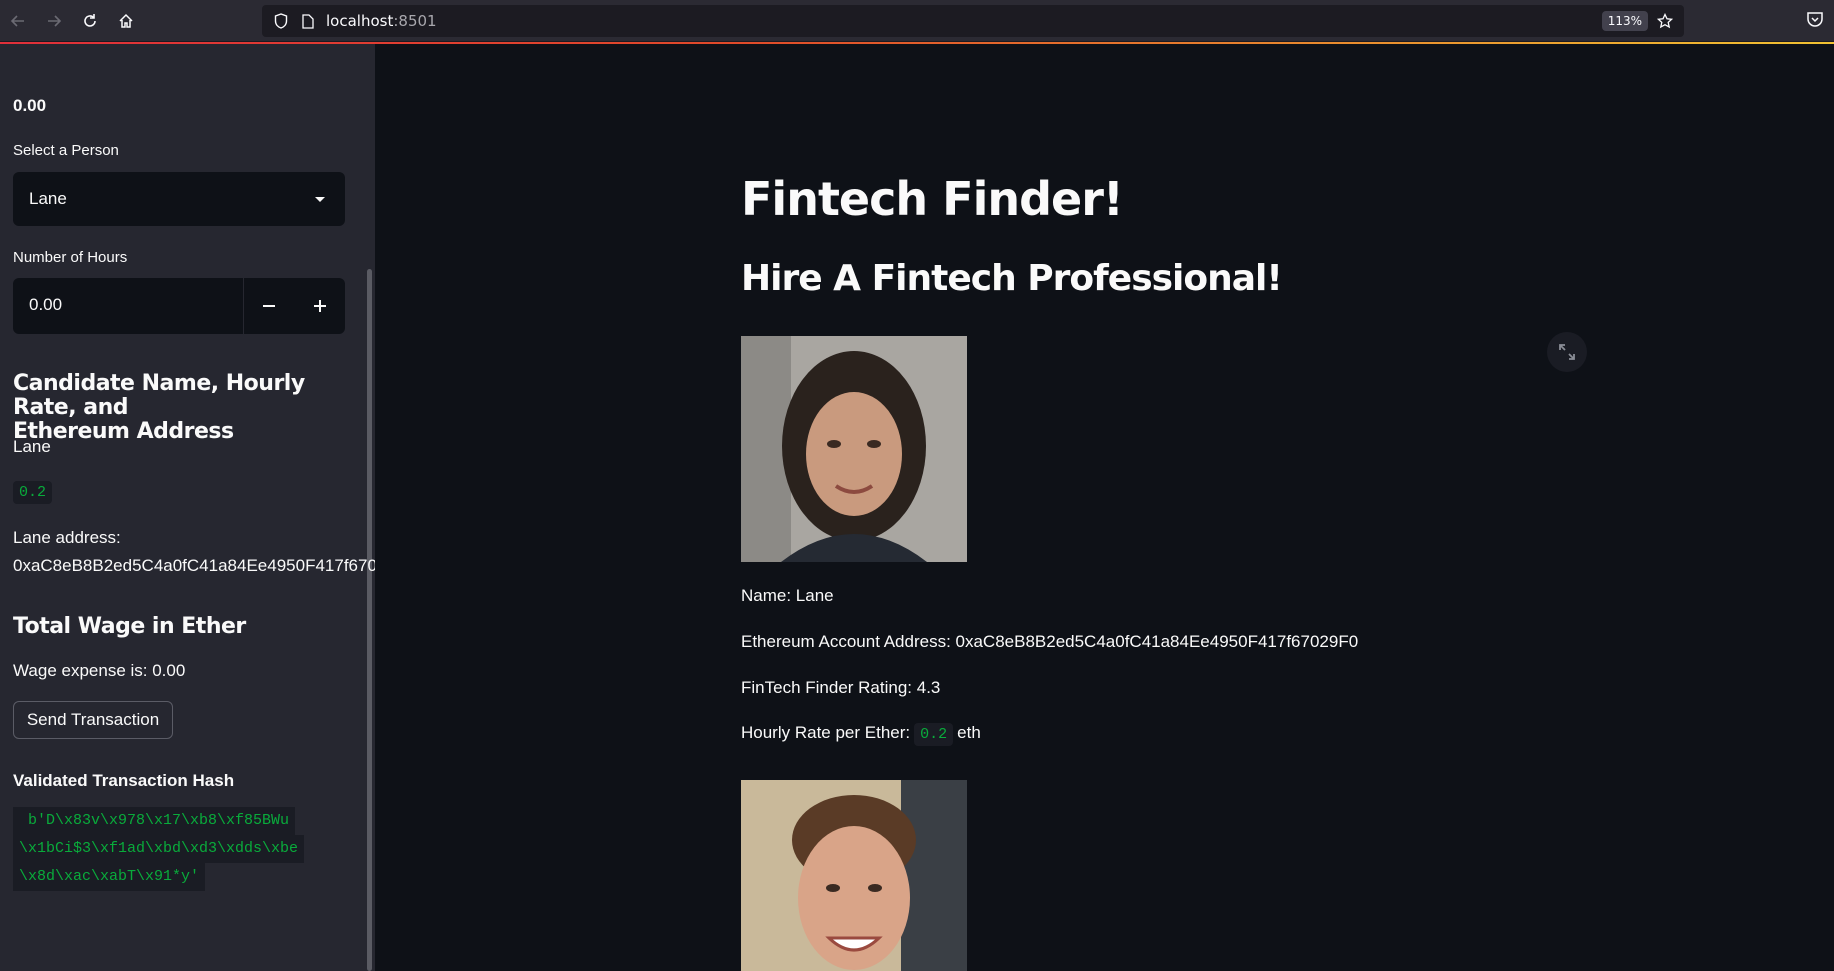  What do you see at coordinates (18, 21) in the screenshot?
I see `back-icon` at bounding box center [18, 21].